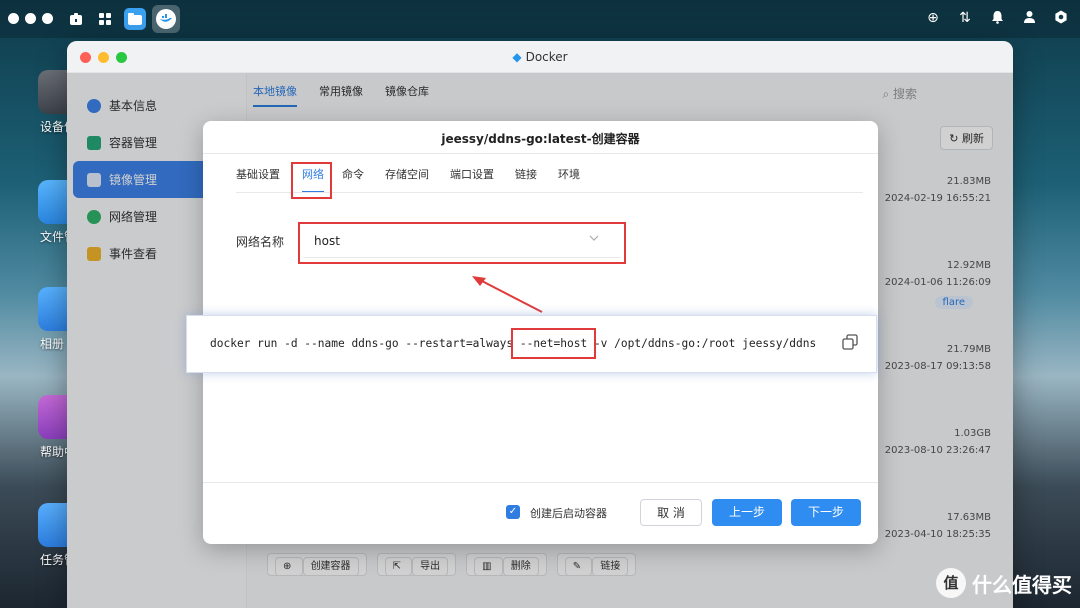 The width and height of the screenshot is (1080, 608). What do you see at coordinates (507, 294) in the screenshot?
I see `annotation-arrow` at bounding box center [507, 294].